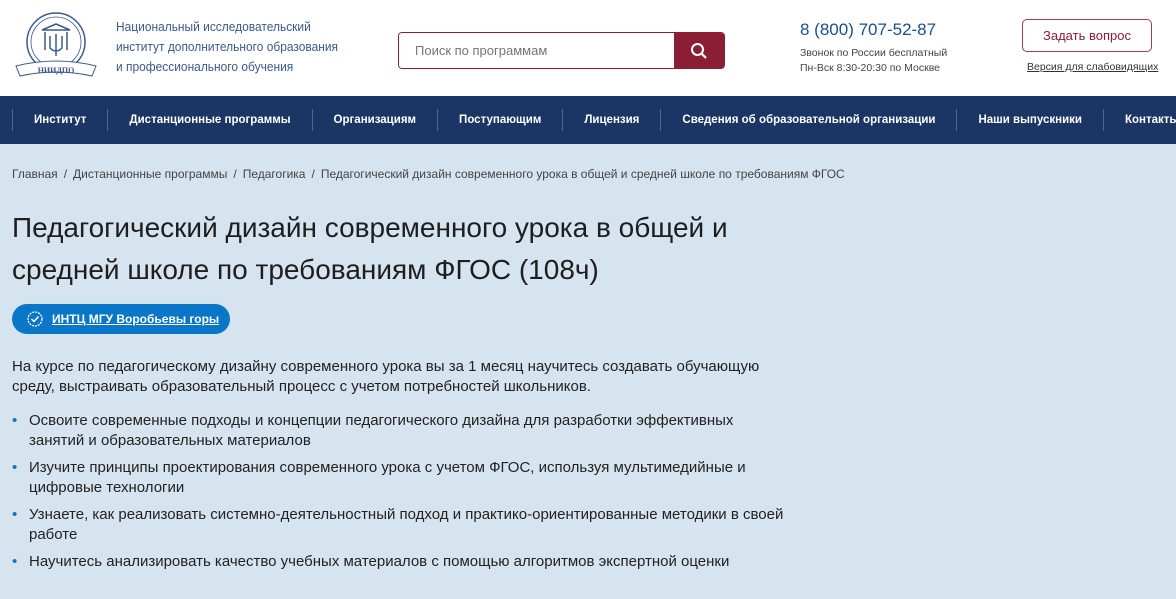 This screenshot has height=599, width=1176. Describe the element at coordinates (205, 66) in the screenshot. I see `org-name-line: и профессионального обучения` at that location.